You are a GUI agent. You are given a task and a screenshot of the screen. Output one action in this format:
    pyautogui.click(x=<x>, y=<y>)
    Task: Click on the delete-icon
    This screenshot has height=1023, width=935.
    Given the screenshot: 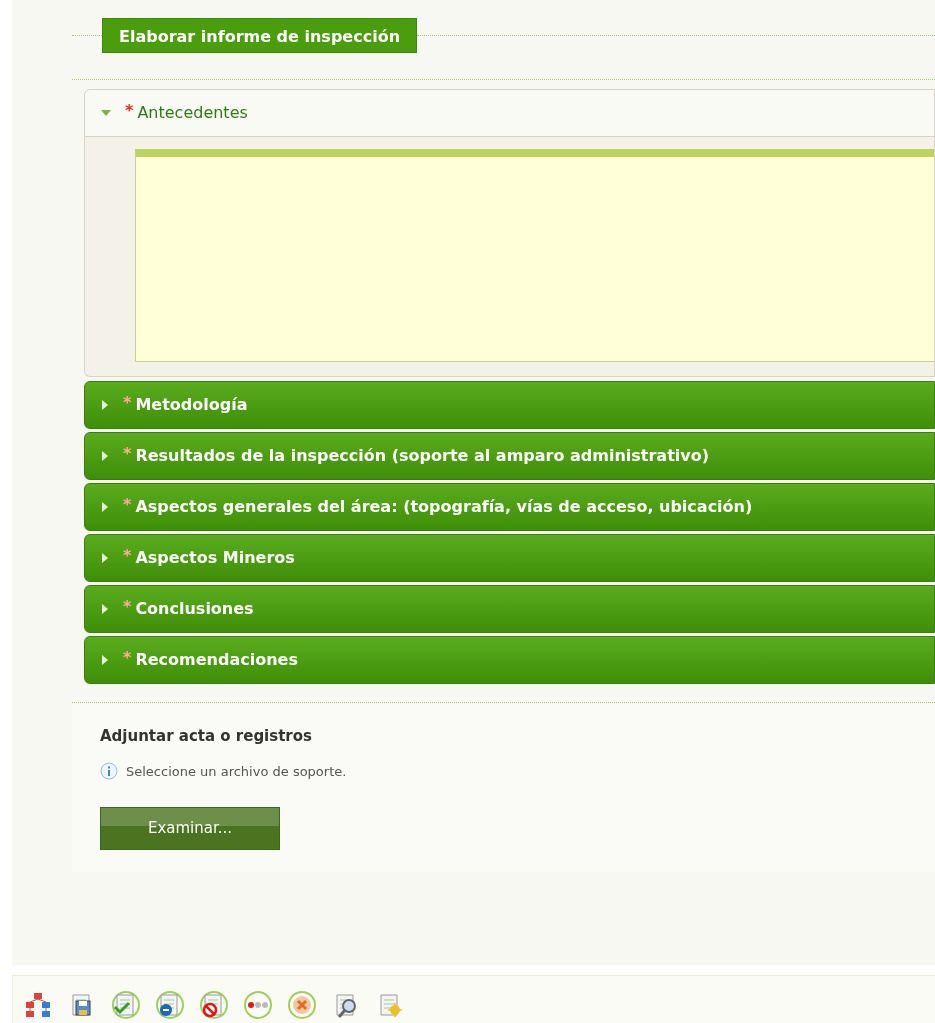 What is the action you would take?
    pyautogui.click(x=302, y=1004)
    